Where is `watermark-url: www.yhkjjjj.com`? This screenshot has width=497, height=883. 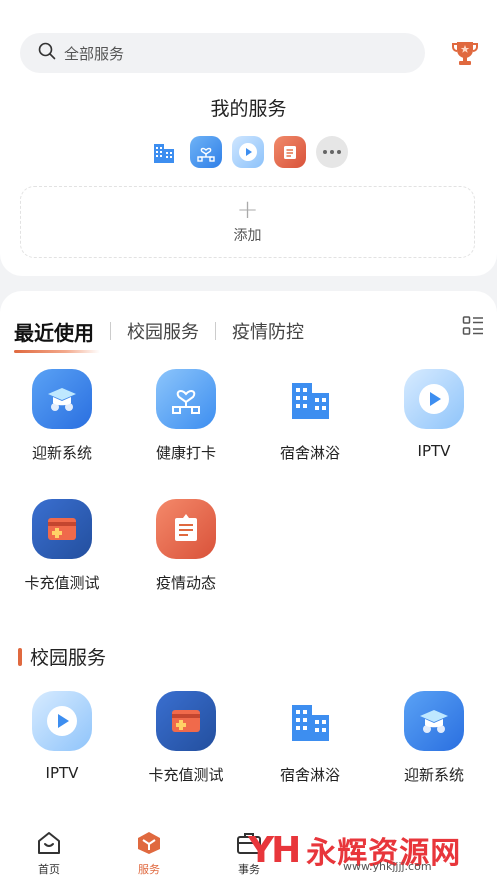 watermark-url: www.yhkjjjj.com is located at coordinates (387, 866).